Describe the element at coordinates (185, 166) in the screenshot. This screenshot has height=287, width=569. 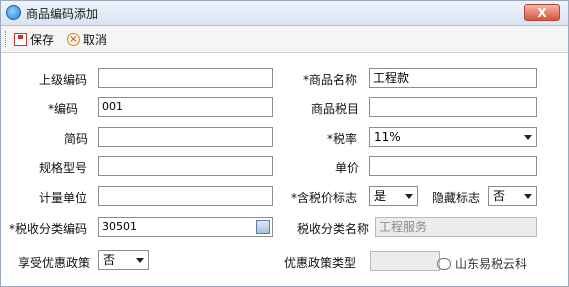
I see `spec-input` at that location.